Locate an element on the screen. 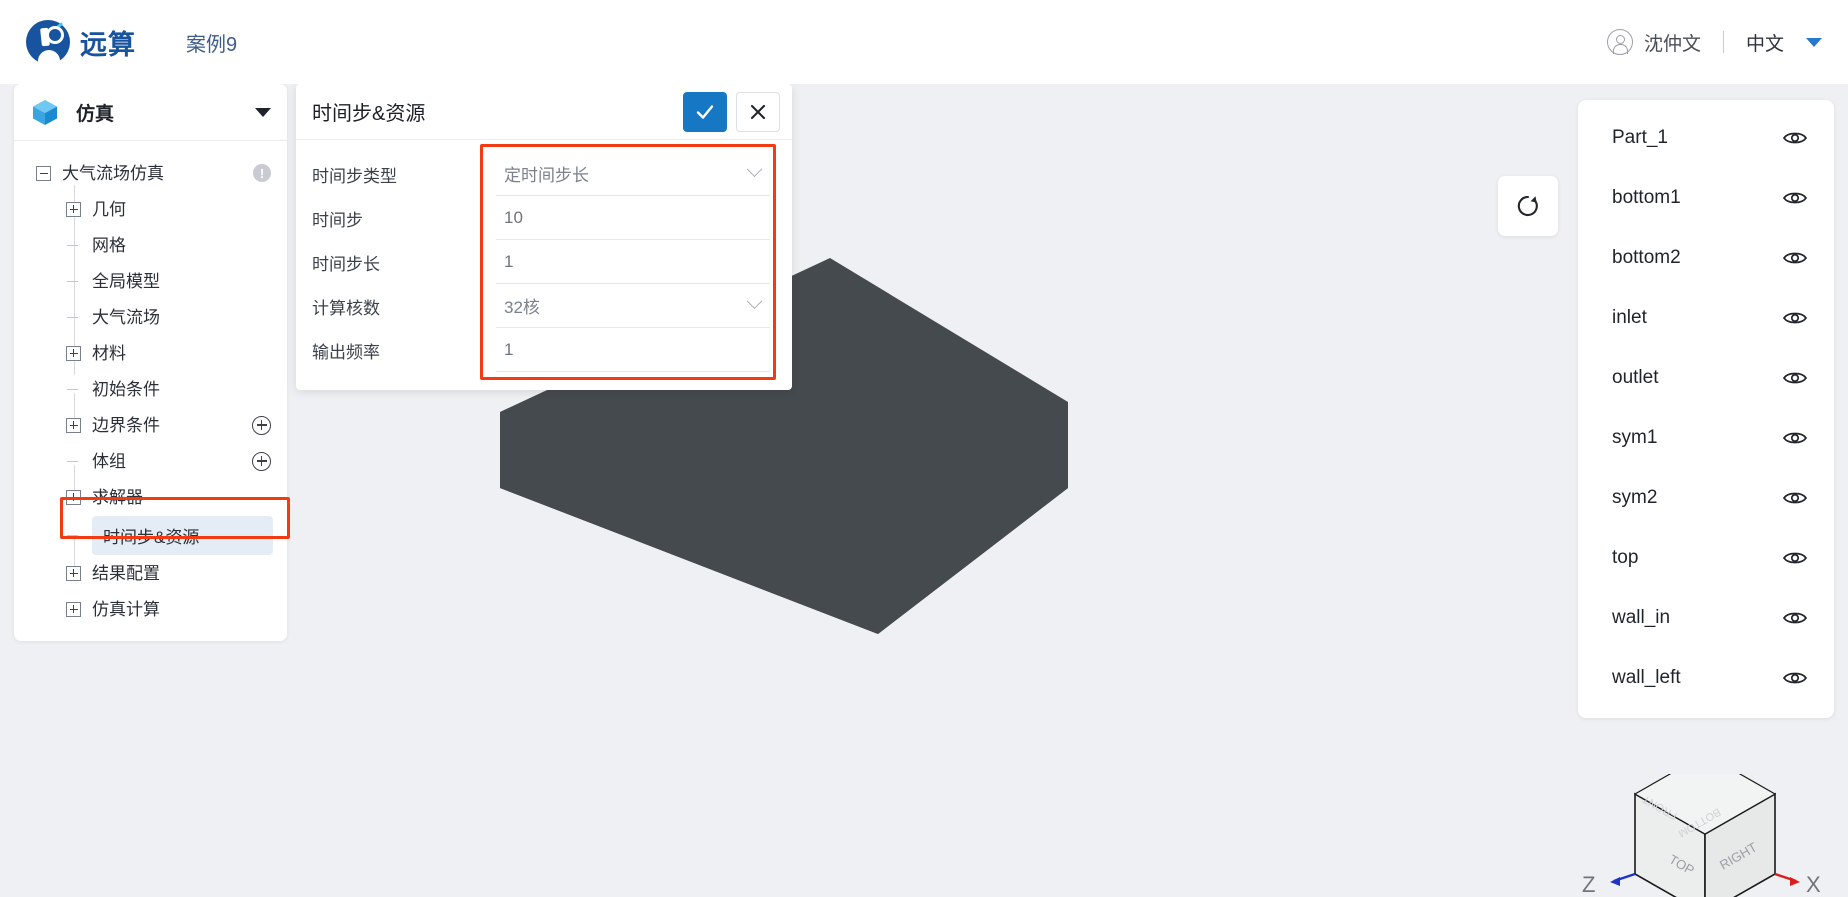 This screenshot has height=897, width=1848. tree-item-atmospheric-flow: 大气流场 is located at coordinates (150, 317).